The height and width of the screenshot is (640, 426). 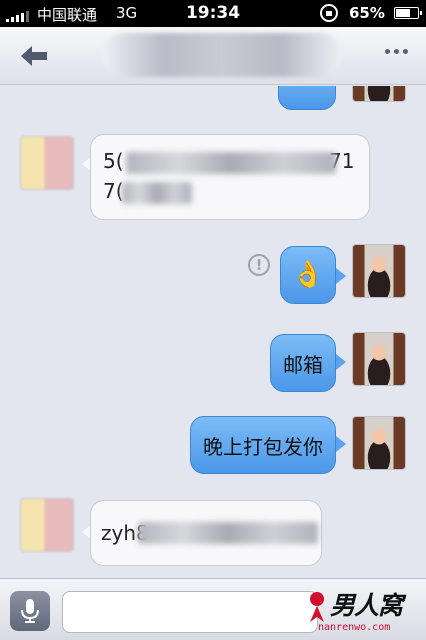 I want to click on microphone-icon, so click(x=30, y=611).